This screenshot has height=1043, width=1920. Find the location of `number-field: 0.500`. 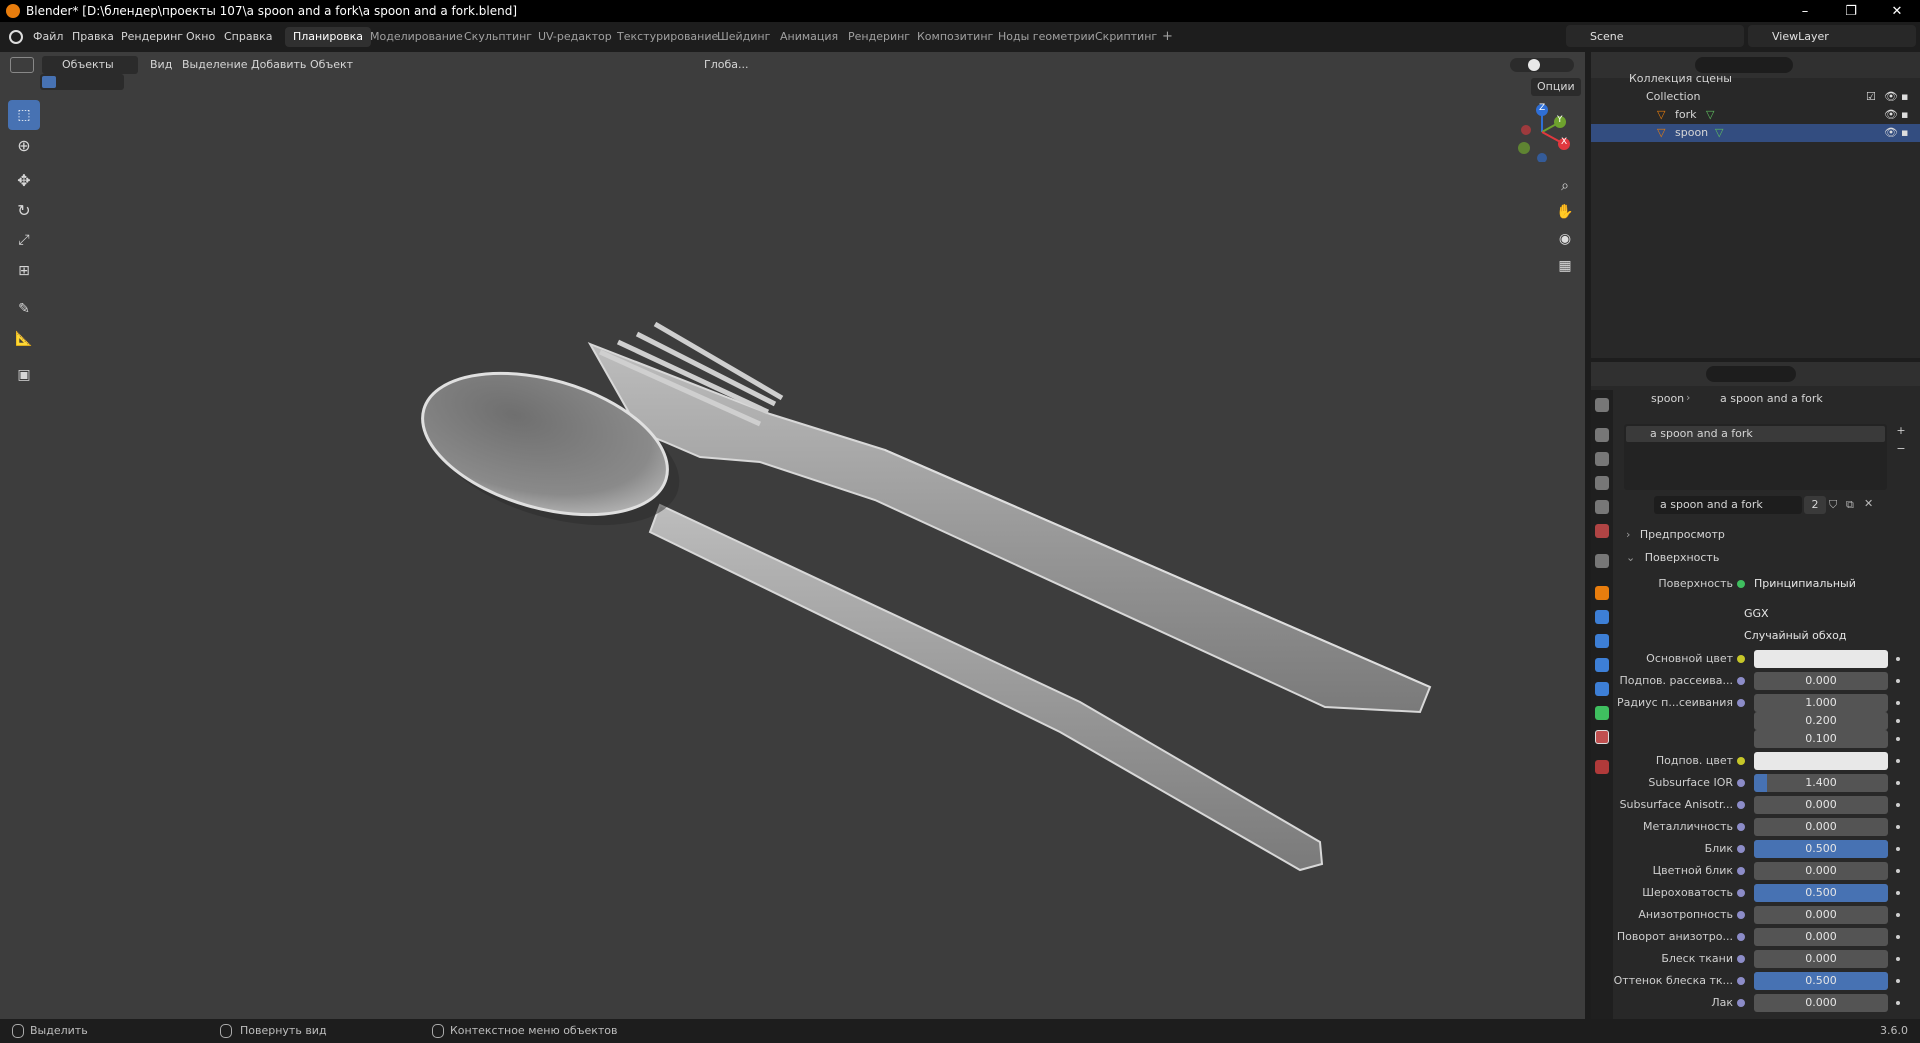

number-field: 0.500 is located at coordinates (1821, 981).